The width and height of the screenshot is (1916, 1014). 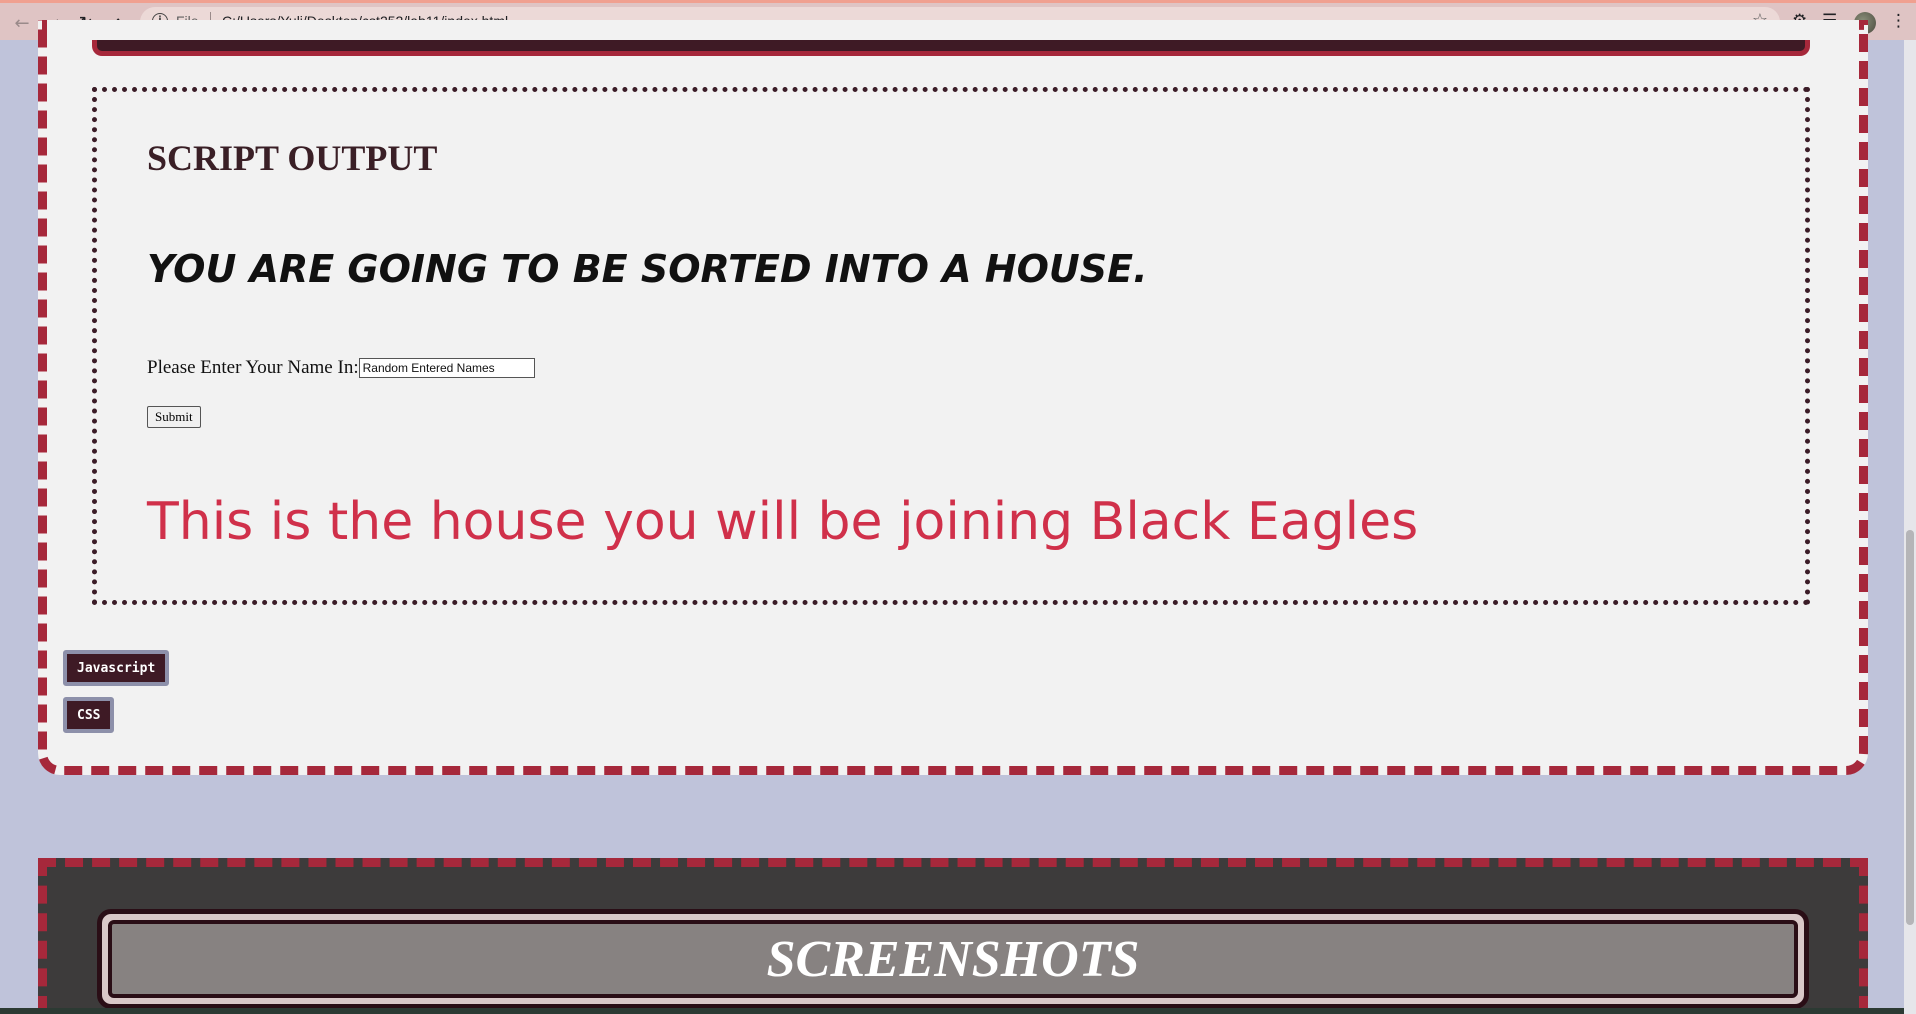 What do you see at coordinates (22, 23) in the screenshot?
I see `back-icon: ←` at bounding box center [22, 23].